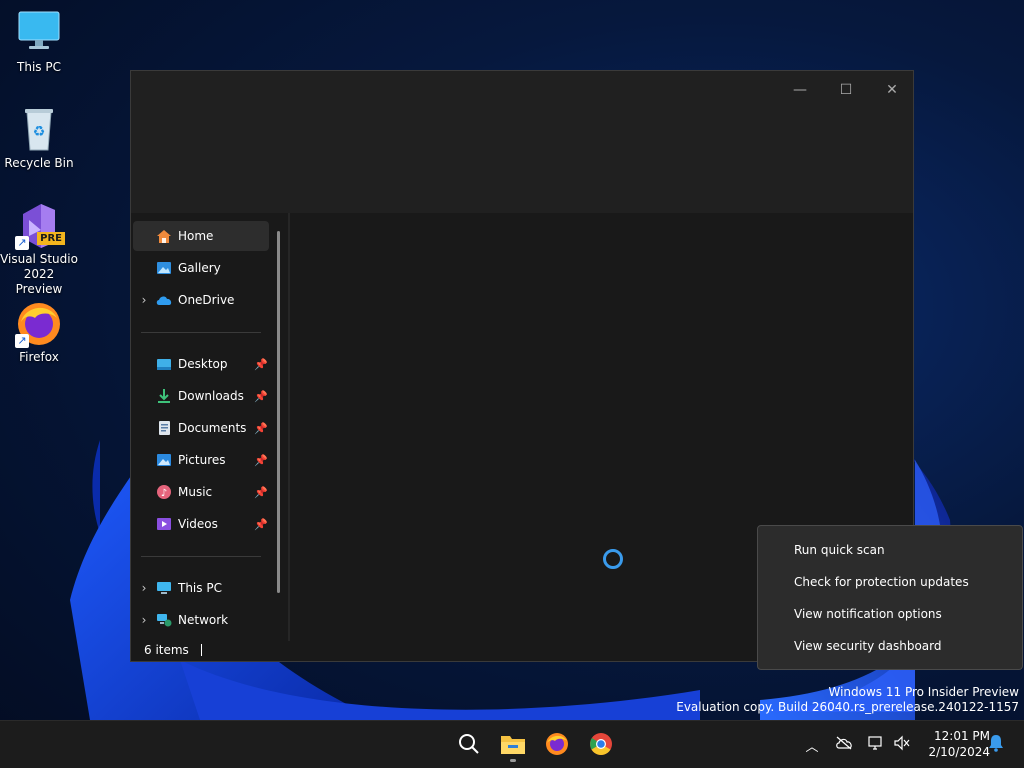 The image size is (1024, 768). What do you see at coordinates (211, 396) in the screenshot?
I see `nav-item-label: Downloads` at bounding box center [211, 396].